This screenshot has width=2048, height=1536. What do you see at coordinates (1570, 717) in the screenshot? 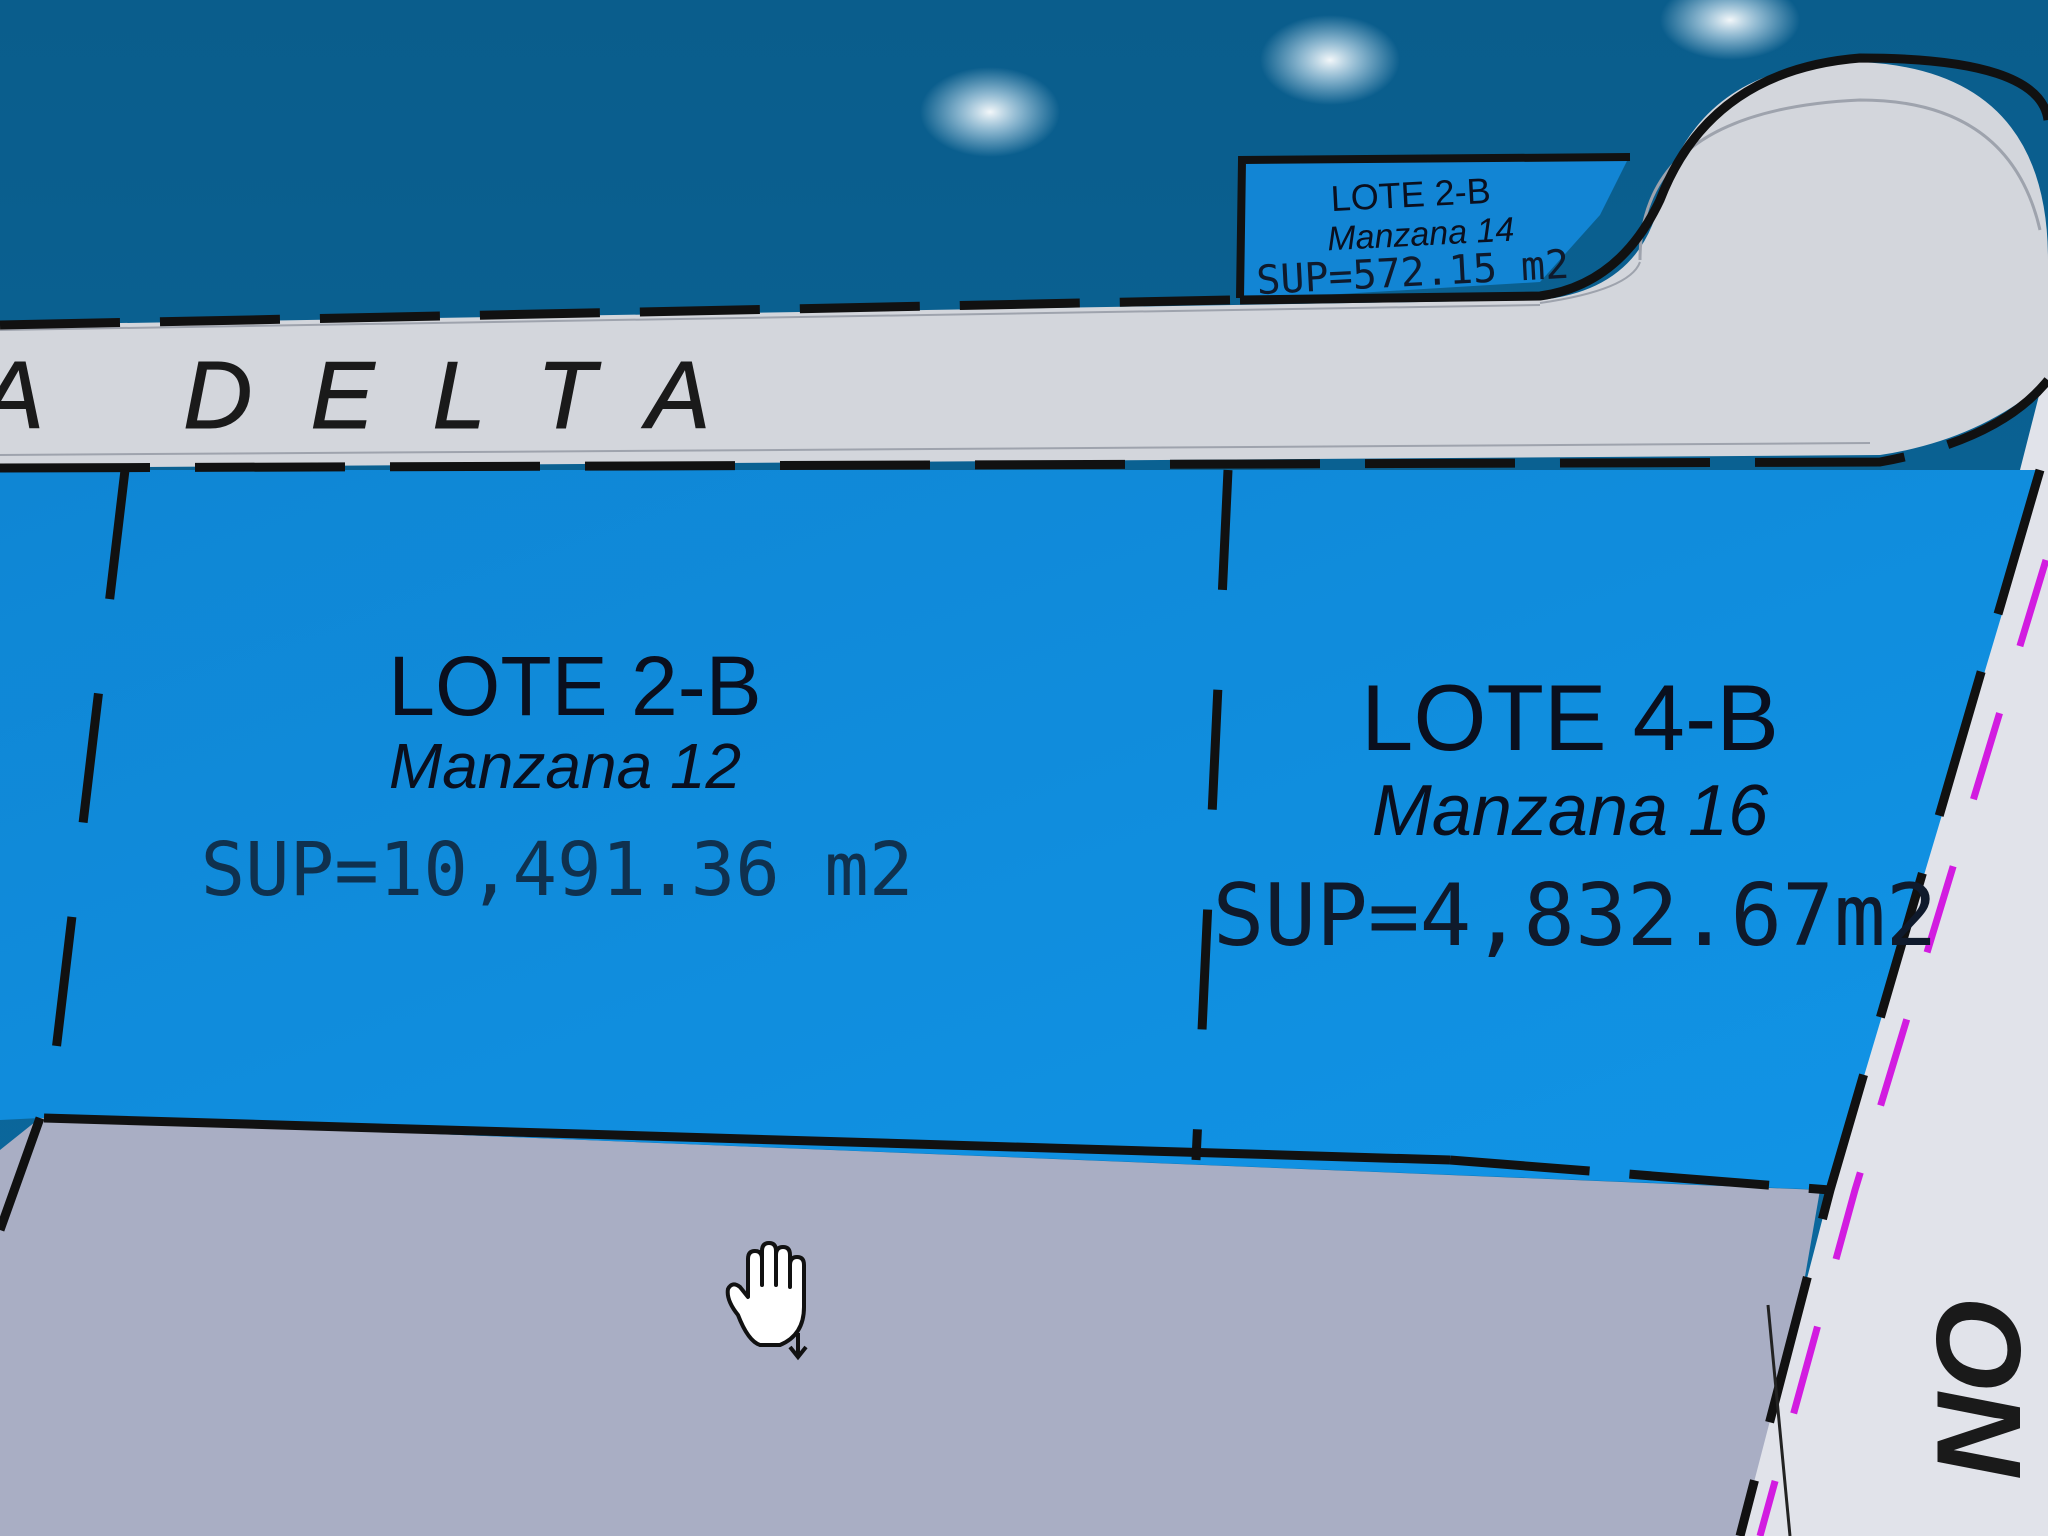
I see `lot-title: LOTE 4-B` at bounding box center [1570, 717].